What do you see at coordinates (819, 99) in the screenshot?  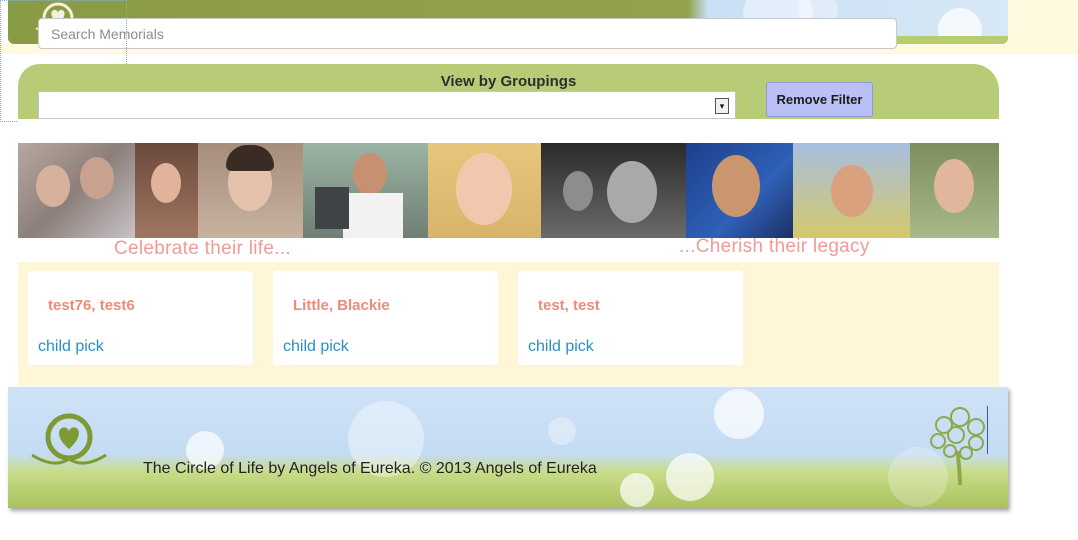 I see `remove-filter-button: Remove Filter` at bounding box center [819, 99].